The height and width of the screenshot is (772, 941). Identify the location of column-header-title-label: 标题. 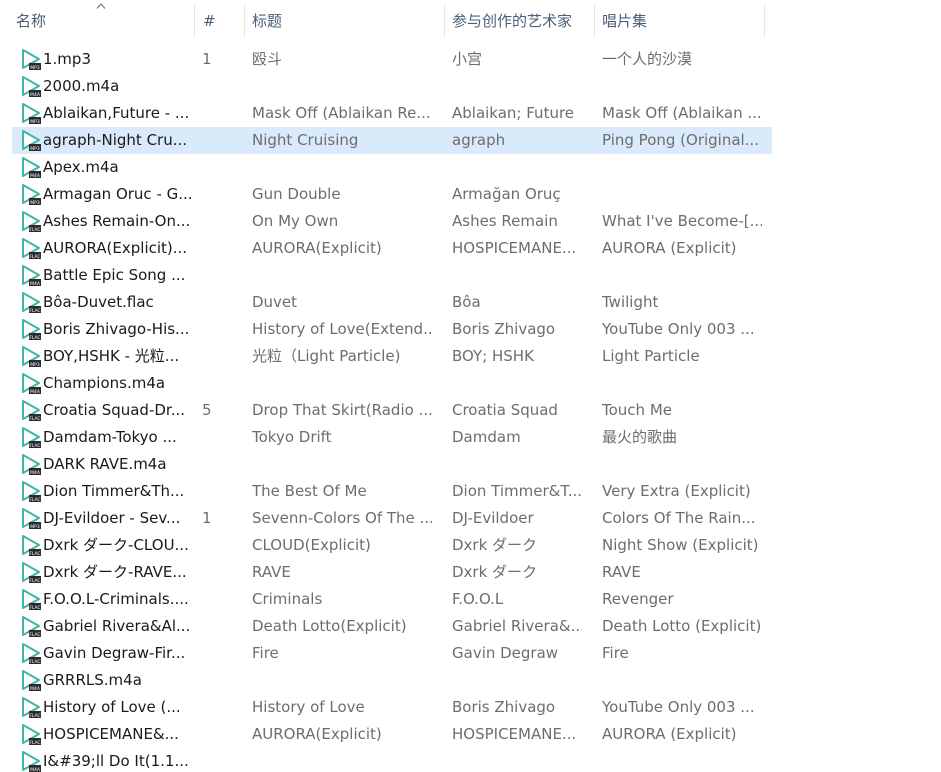
(267, 21).